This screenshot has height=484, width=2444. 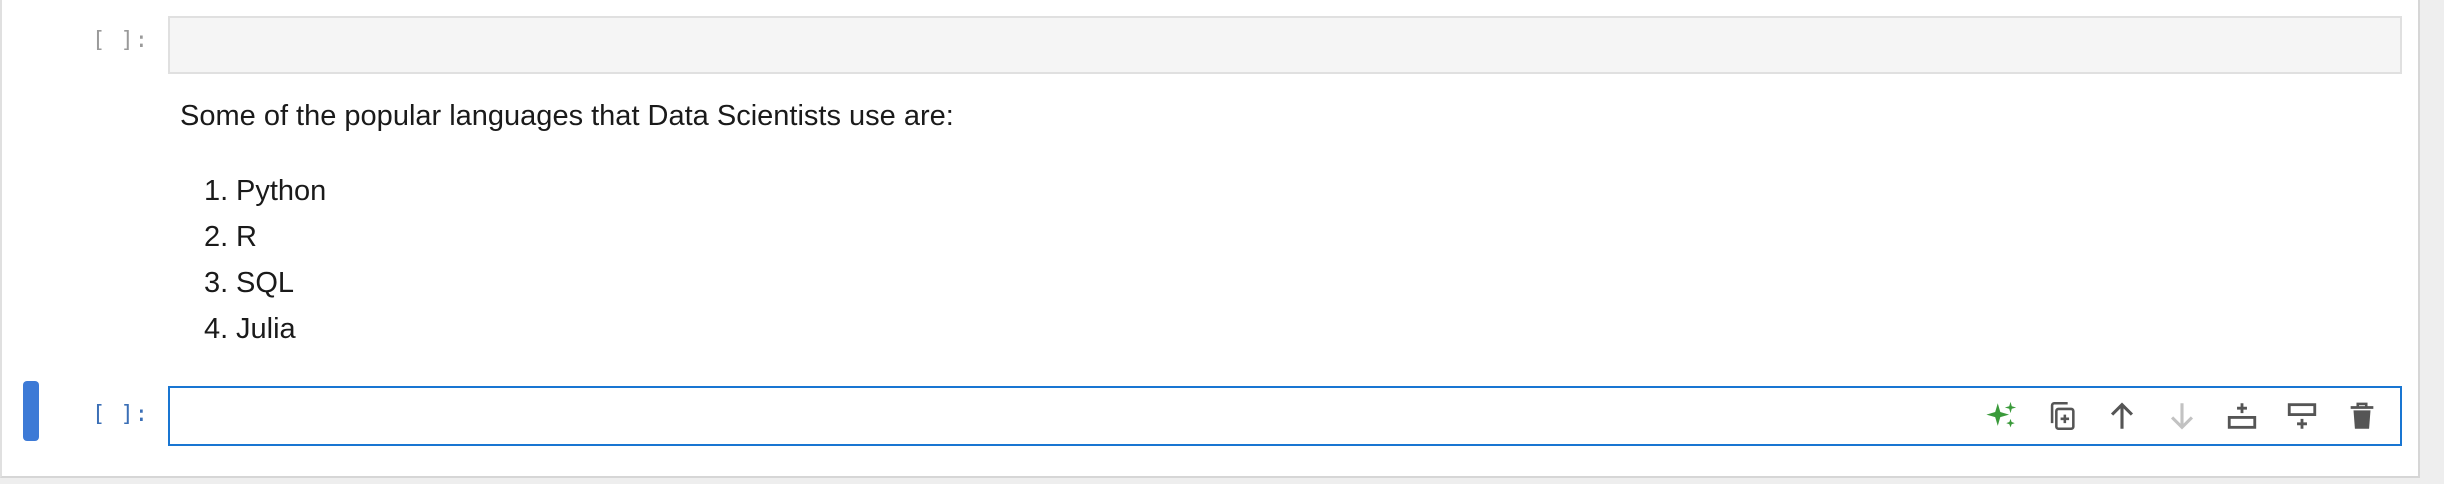 I want to click on insert-cell-below-button, so click(x=2302, y=416).